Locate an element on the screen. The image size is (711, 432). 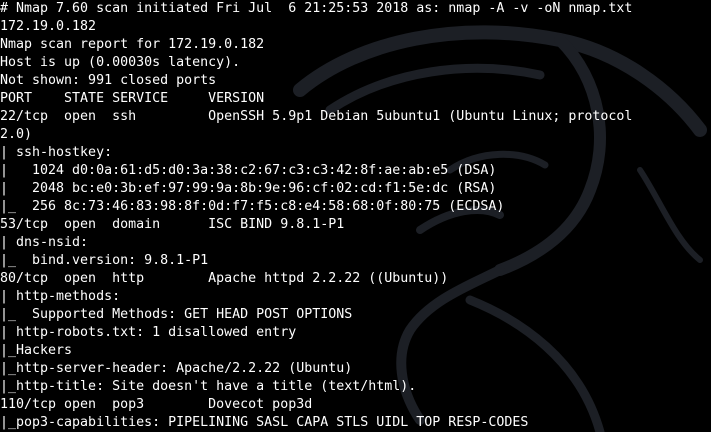
terminal-line: Host is up (0.00030s latency). is located at coordinates (120, 62).